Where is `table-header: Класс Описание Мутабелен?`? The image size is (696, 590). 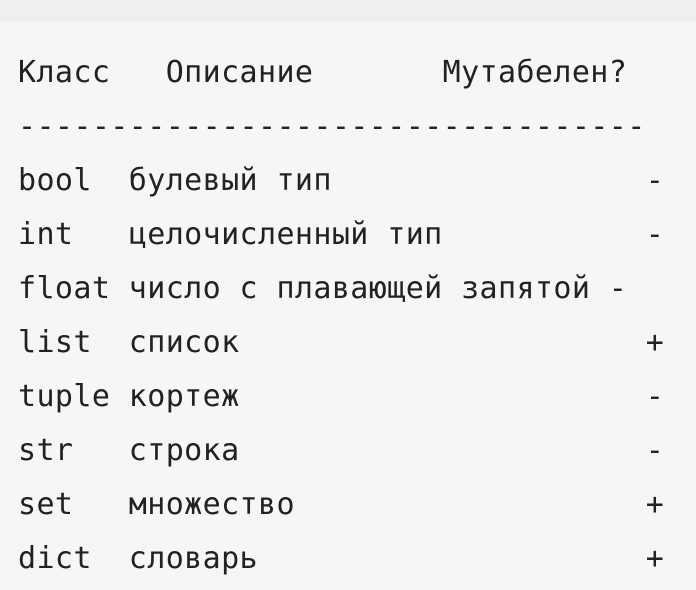
table-header: Класс Описание Мутабелен? is located at coordinates (323, 72).